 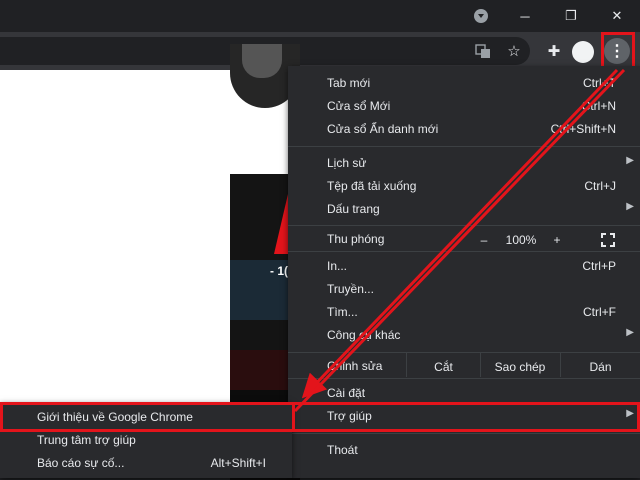 What do you see at coordinates (583, 52) in the screenshot?
I see `profile-avatar` at bounding box center [583, 52].